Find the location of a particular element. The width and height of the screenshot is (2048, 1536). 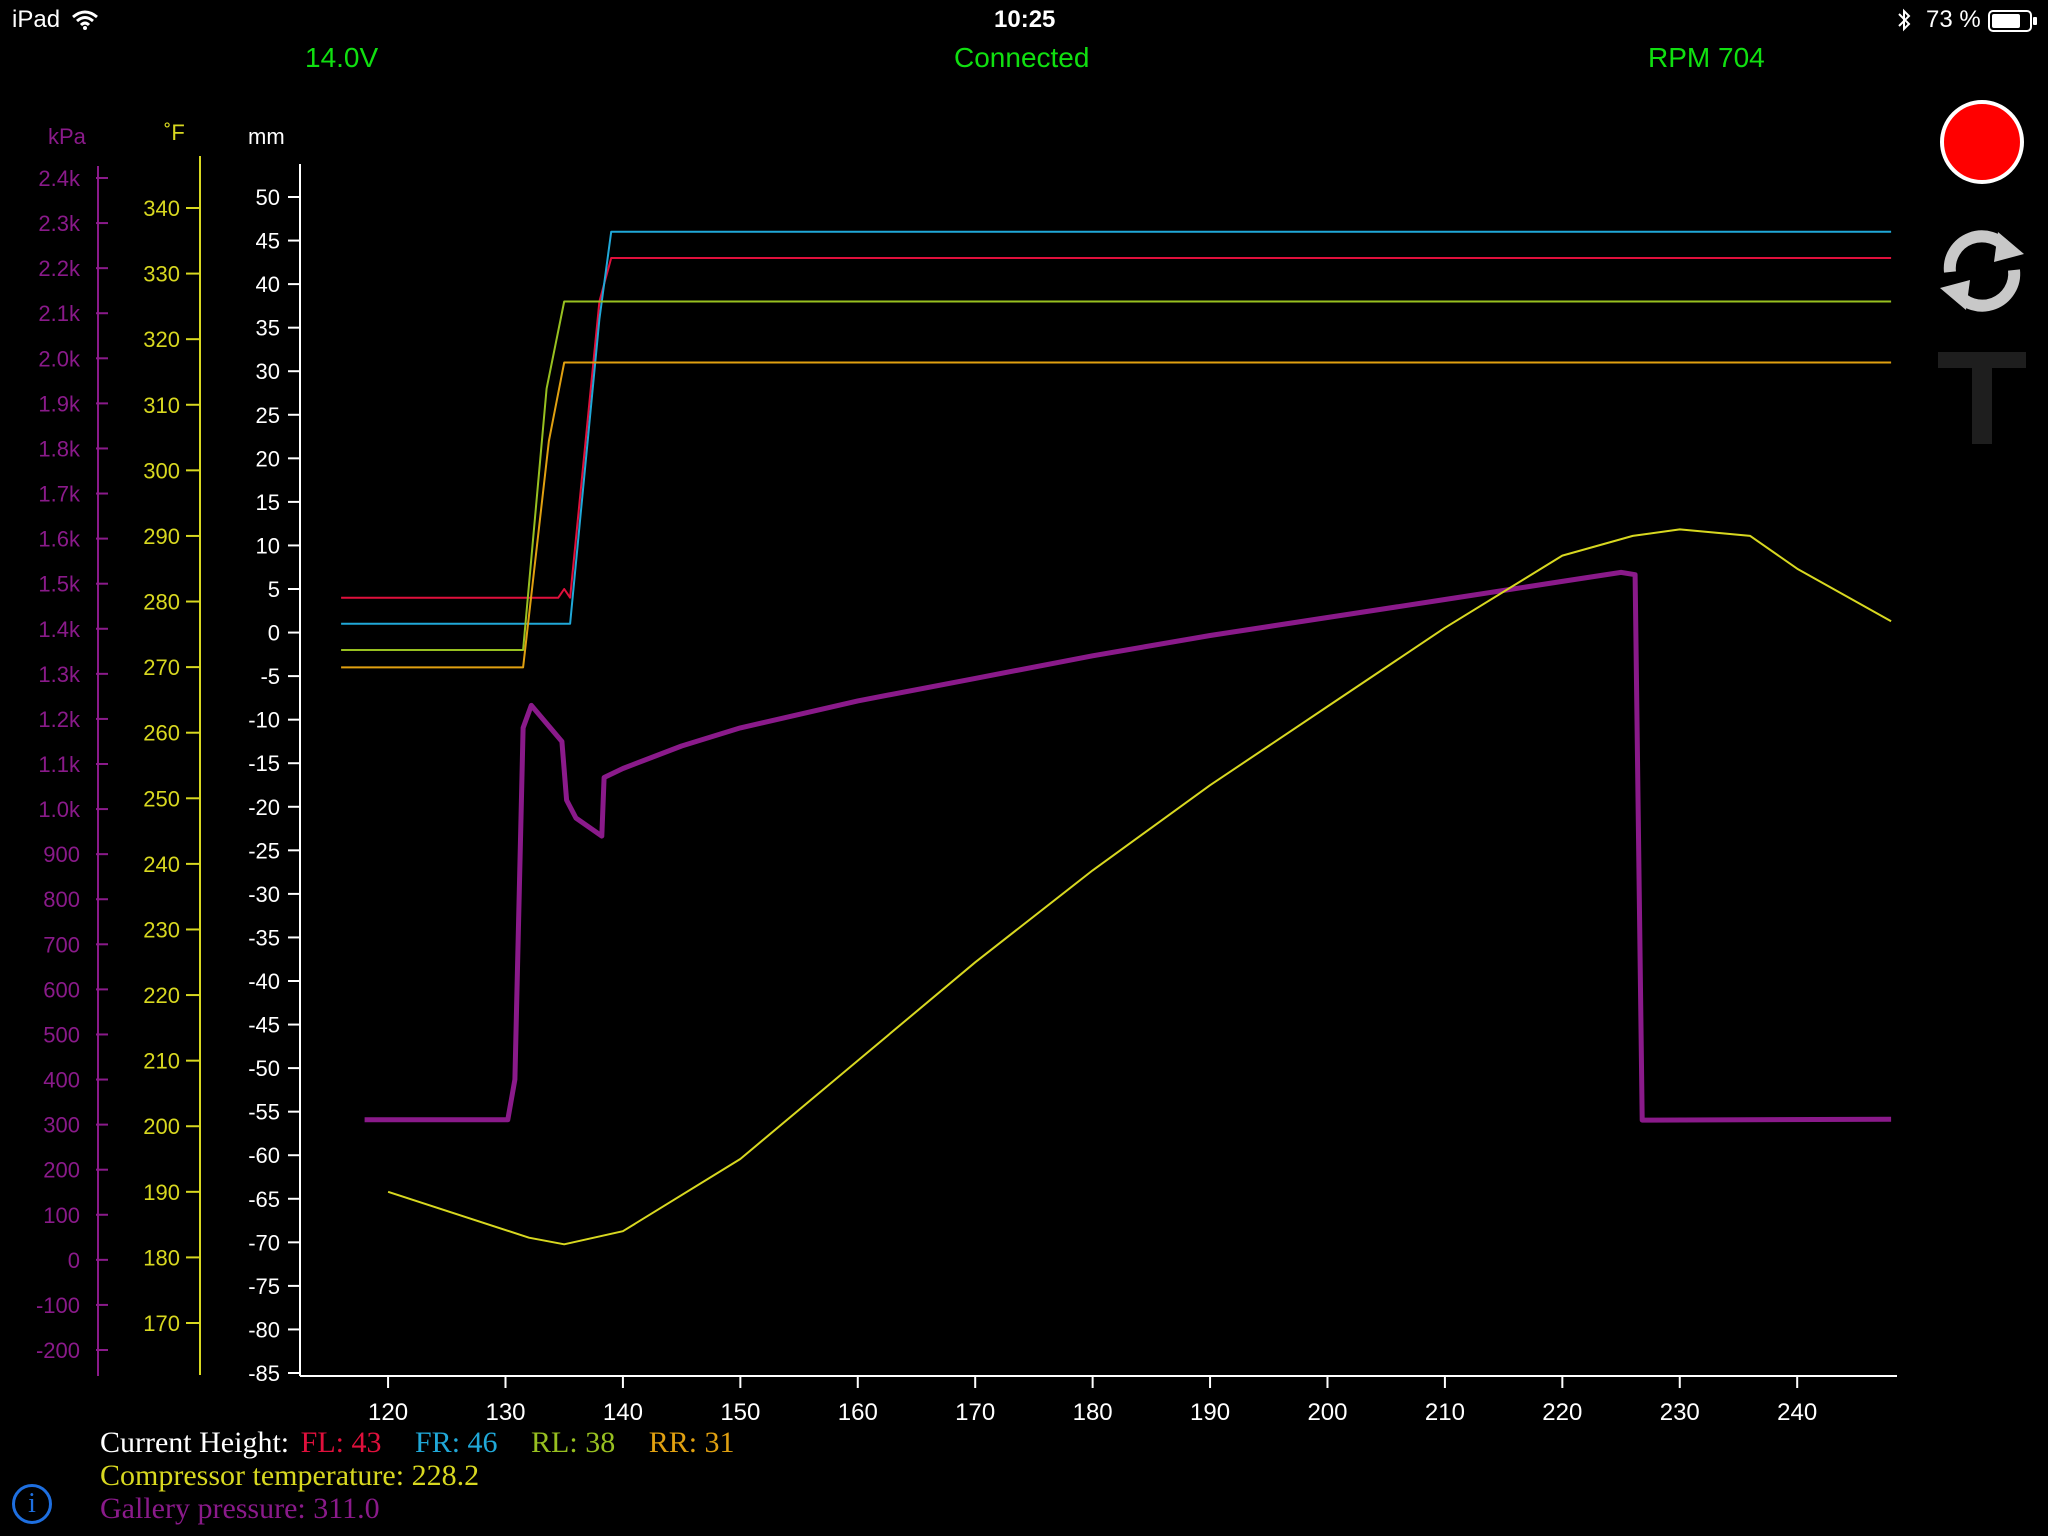

x-tick-label: 200 is located at coordinates (1327, 1412).